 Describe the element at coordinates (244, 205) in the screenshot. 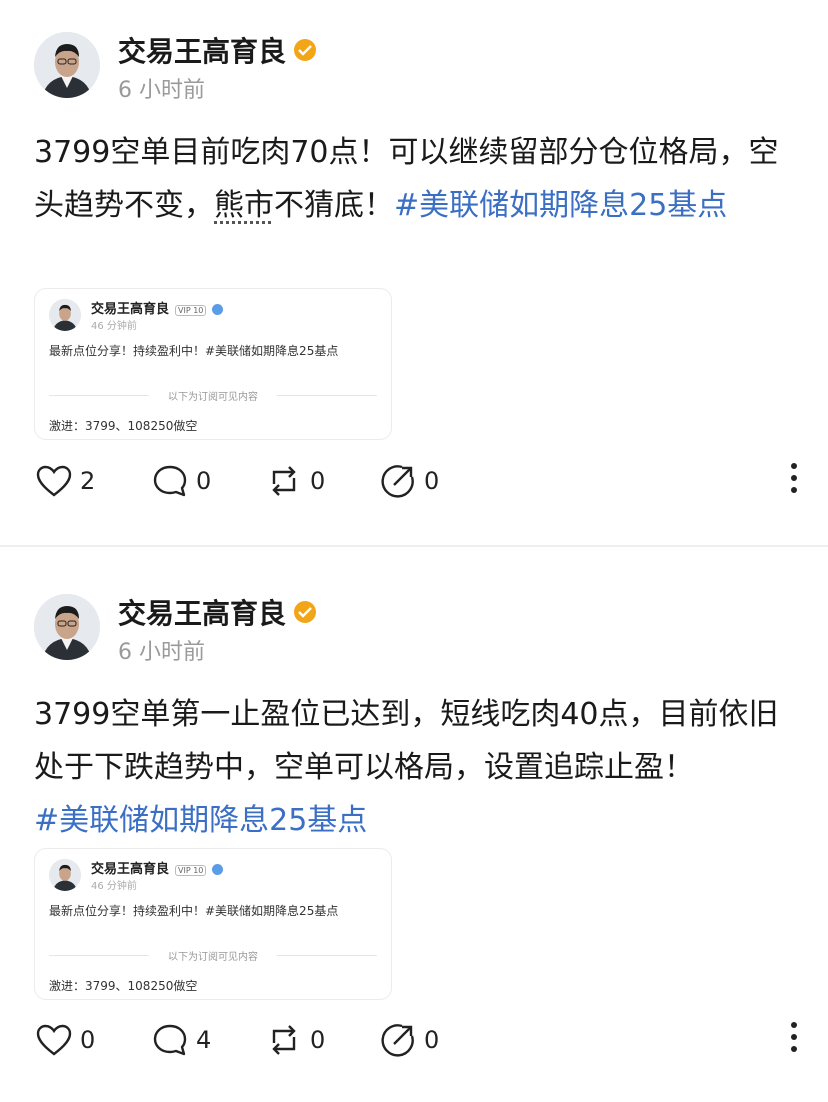

I see `post-text-keyword: 熊市` at that location.